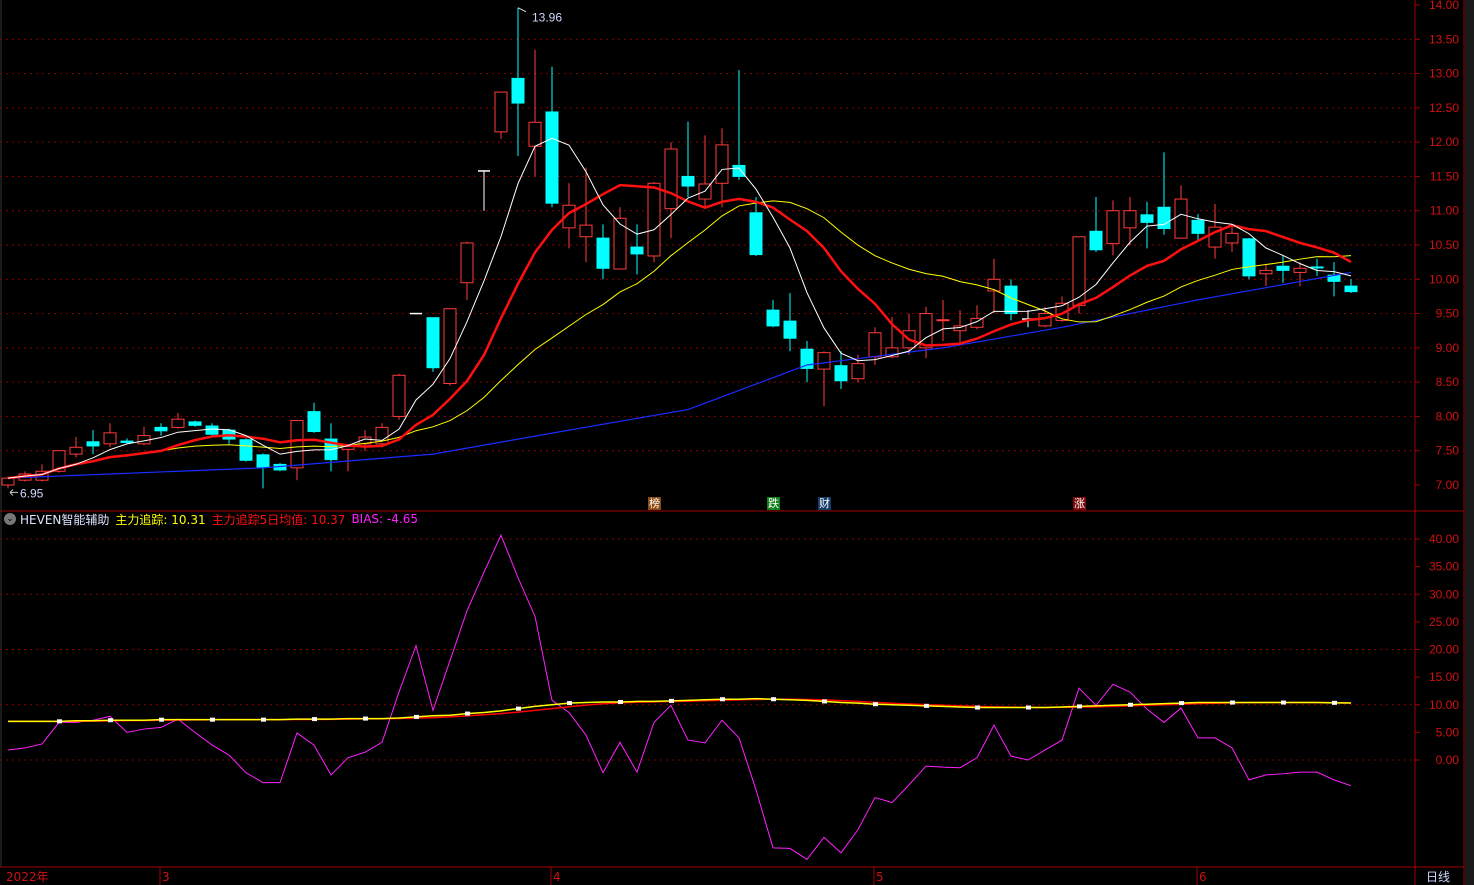 This screenshot has width=1474, height=885. Describe the element at coordinates (1438, 876) in the screenshot. I see `period-label: 日线` at that location.